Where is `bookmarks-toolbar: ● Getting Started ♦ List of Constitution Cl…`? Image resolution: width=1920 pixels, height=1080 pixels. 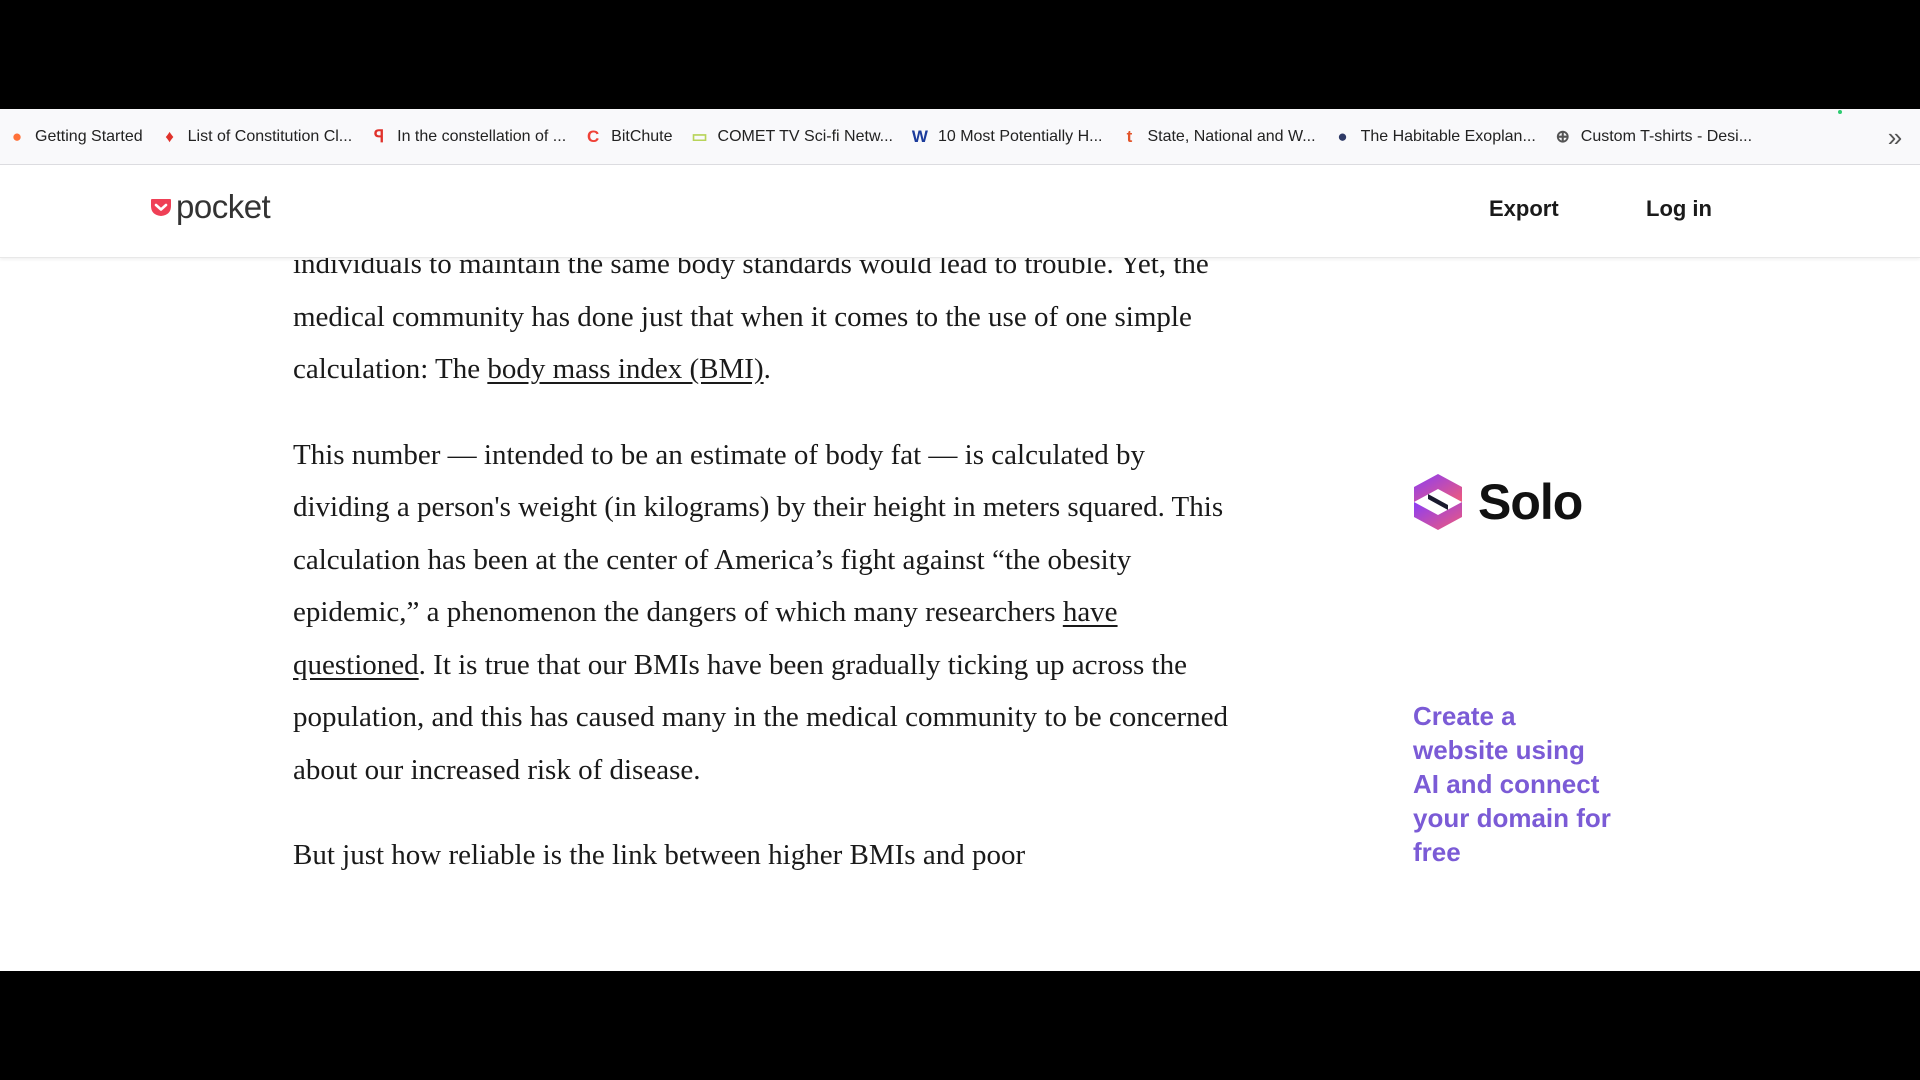 bookmarks-toolbar: ● Getting Started ♦ List of Constitution Cl… is located at coordinates (960, 137).